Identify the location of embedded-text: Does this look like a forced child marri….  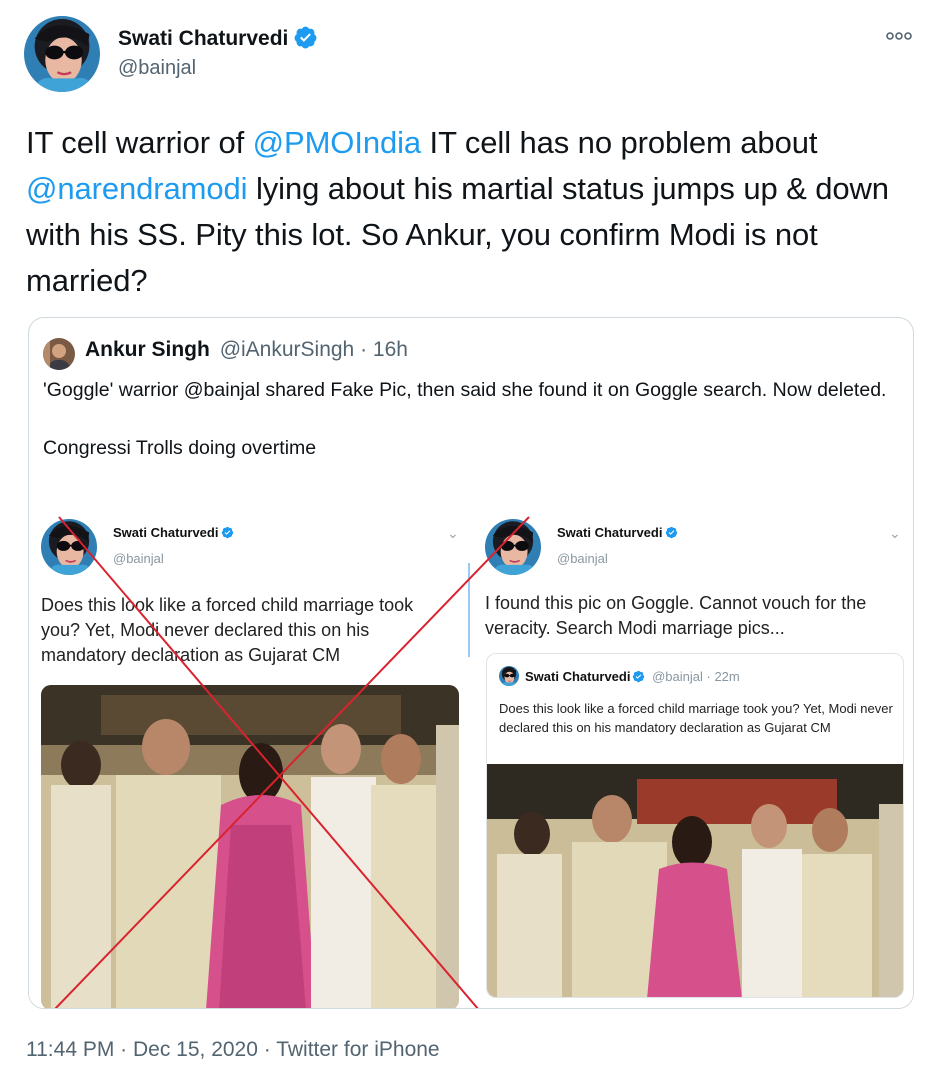
(227, 630).